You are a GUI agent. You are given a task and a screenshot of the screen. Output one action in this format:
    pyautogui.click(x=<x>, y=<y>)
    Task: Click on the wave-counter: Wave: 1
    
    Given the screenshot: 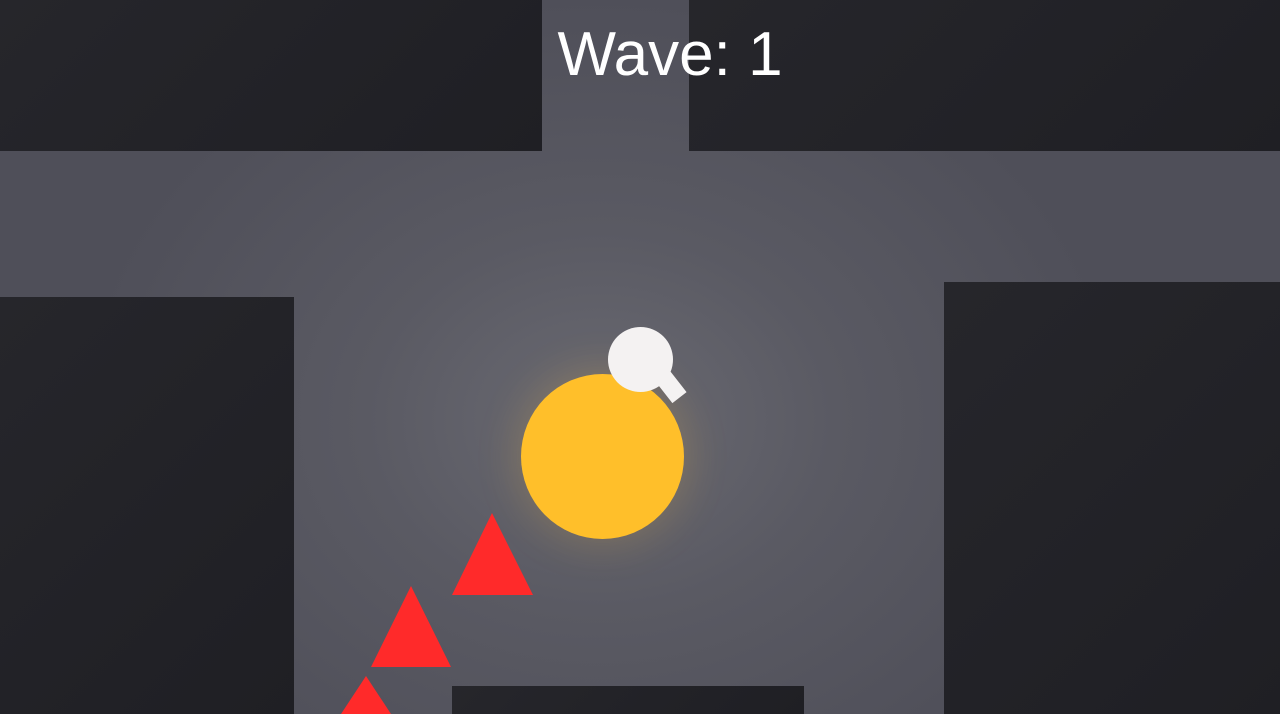 What is the action you would take?
    pyautogui.click(x=640, y=55)
    